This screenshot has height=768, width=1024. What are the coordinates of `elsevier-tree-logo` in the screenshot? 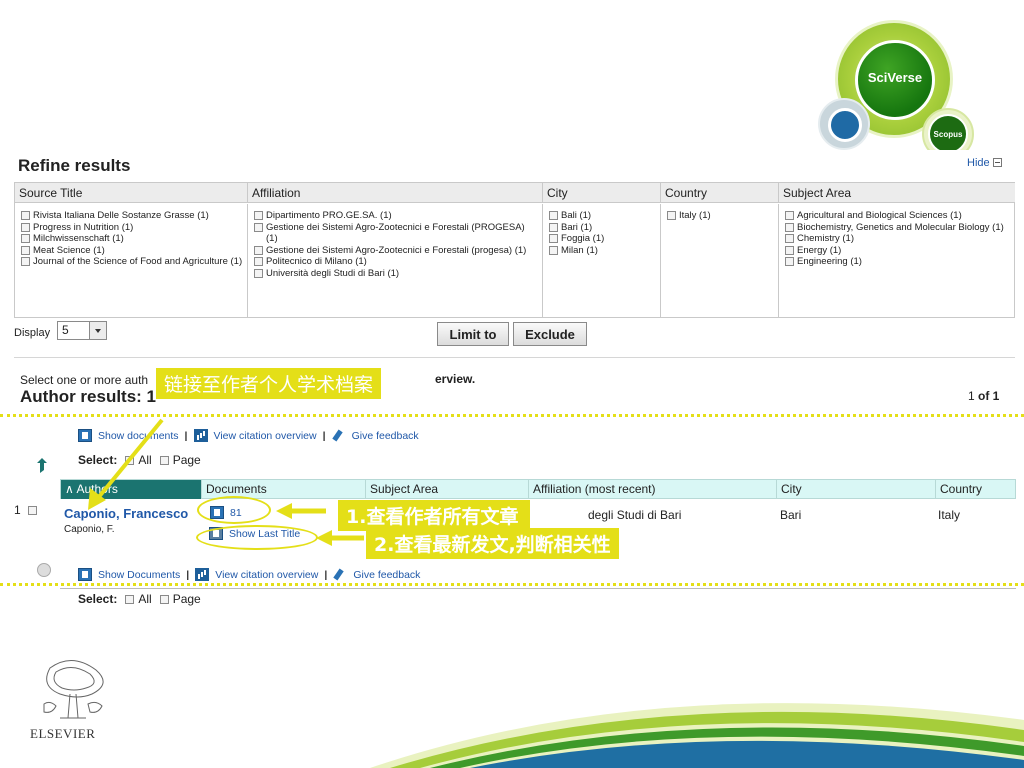 It's located at (72, 690).